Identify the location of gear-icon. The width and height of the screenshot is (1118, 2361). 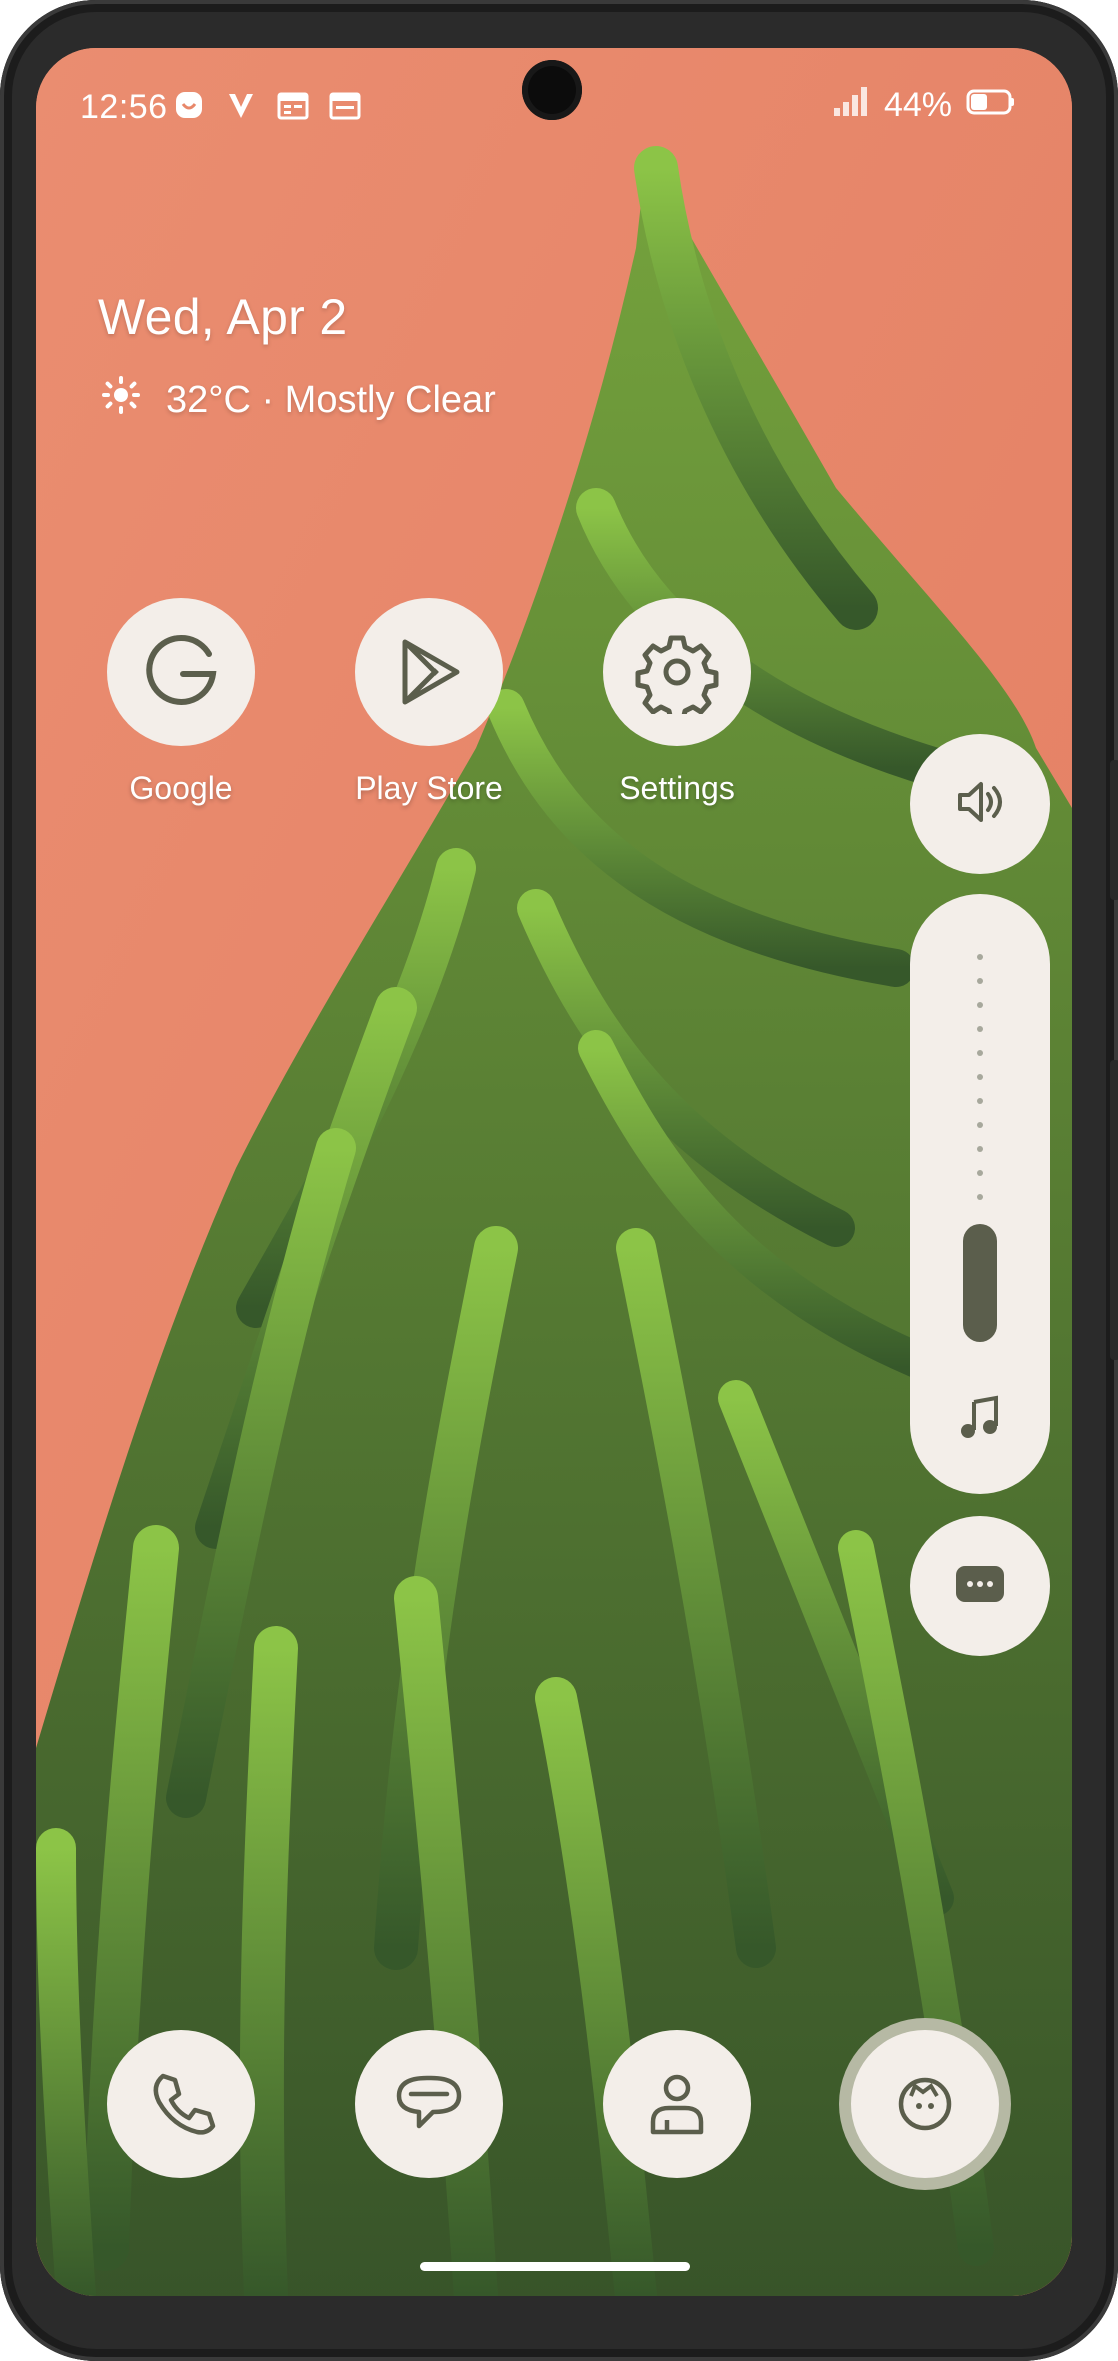
(677, 672).